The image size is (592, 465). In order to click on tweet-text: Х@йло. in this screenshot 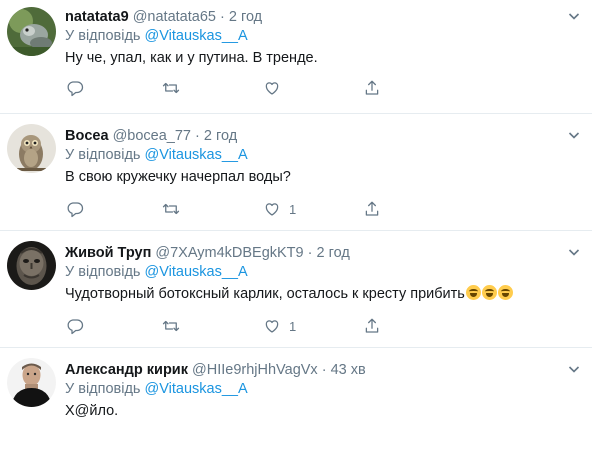, I will do `click(92, 411)`.